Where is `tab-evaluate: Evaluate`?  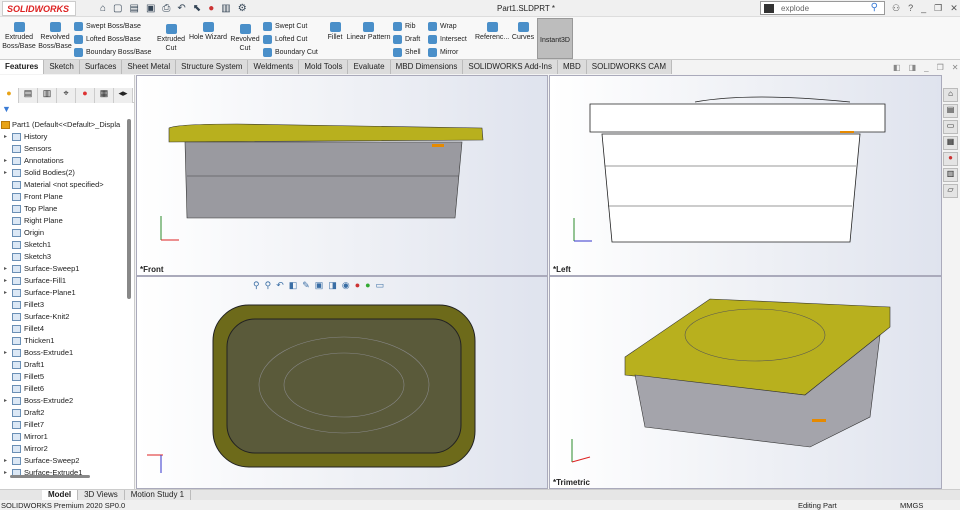
tab-evaluate: Evaluate is located at coordinates (369, 67).